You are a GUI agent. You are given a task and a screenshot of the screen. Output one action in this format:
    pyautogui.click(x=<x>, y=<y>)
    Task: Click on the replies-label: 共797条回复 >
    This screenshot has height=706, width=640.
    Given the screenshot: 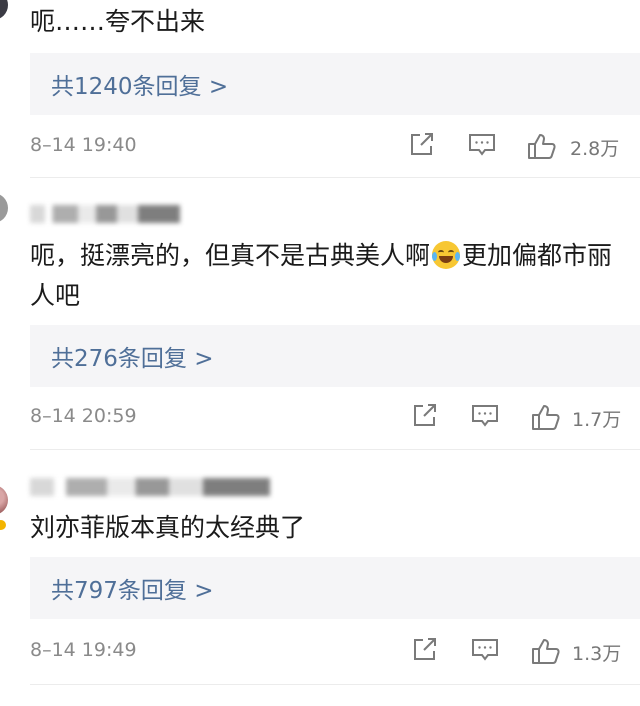 What is the action you would take?
    pyautogui.click(x=132, y=591)
    